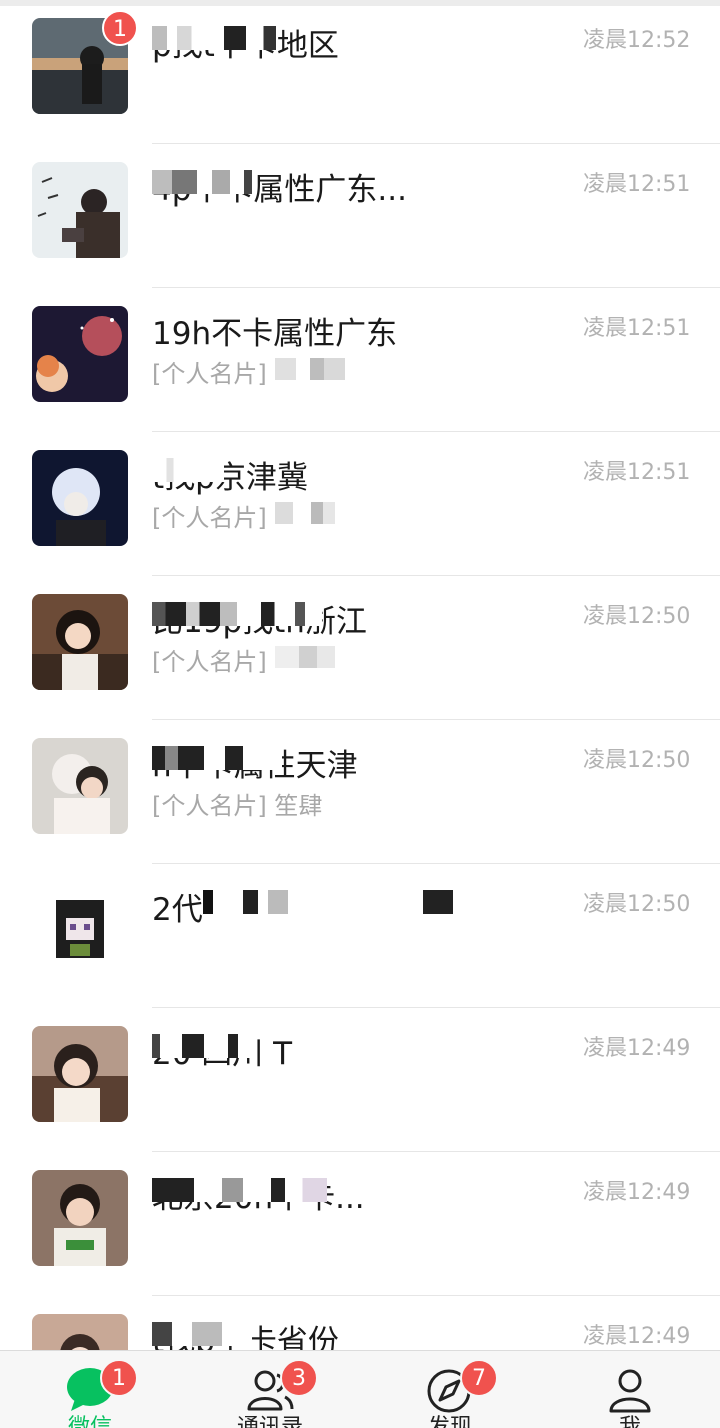 This screenshot has height=1428, width=720. What do you see at coordinates (230, 477) in the screenshot?
I see `chat-title: t找p京津冀` at bounding box center [230, 477].